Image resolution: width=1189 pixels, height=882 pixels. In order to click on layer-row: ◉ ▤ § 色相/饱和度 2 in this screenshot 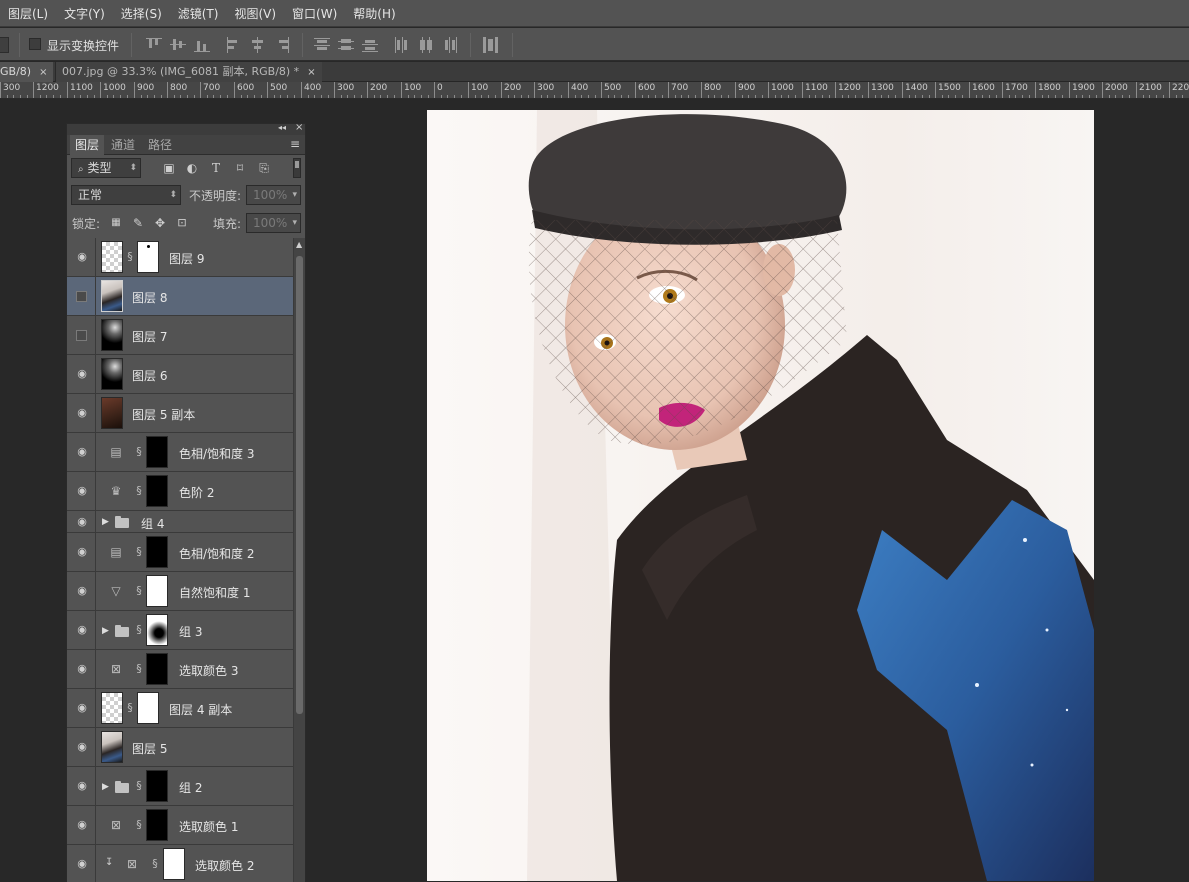, I will do `click(180, 552)`.